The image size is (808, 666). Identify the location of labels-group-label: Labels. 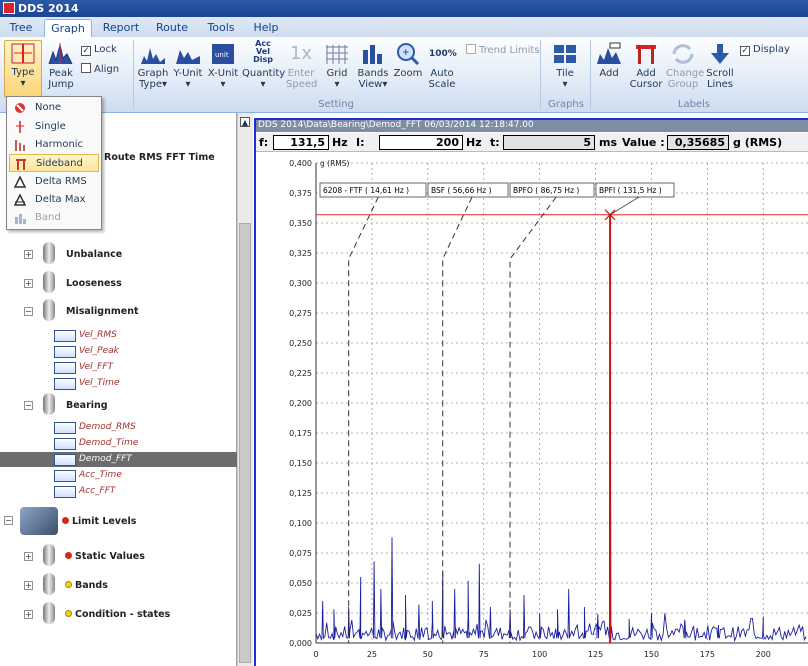
(694, 104).